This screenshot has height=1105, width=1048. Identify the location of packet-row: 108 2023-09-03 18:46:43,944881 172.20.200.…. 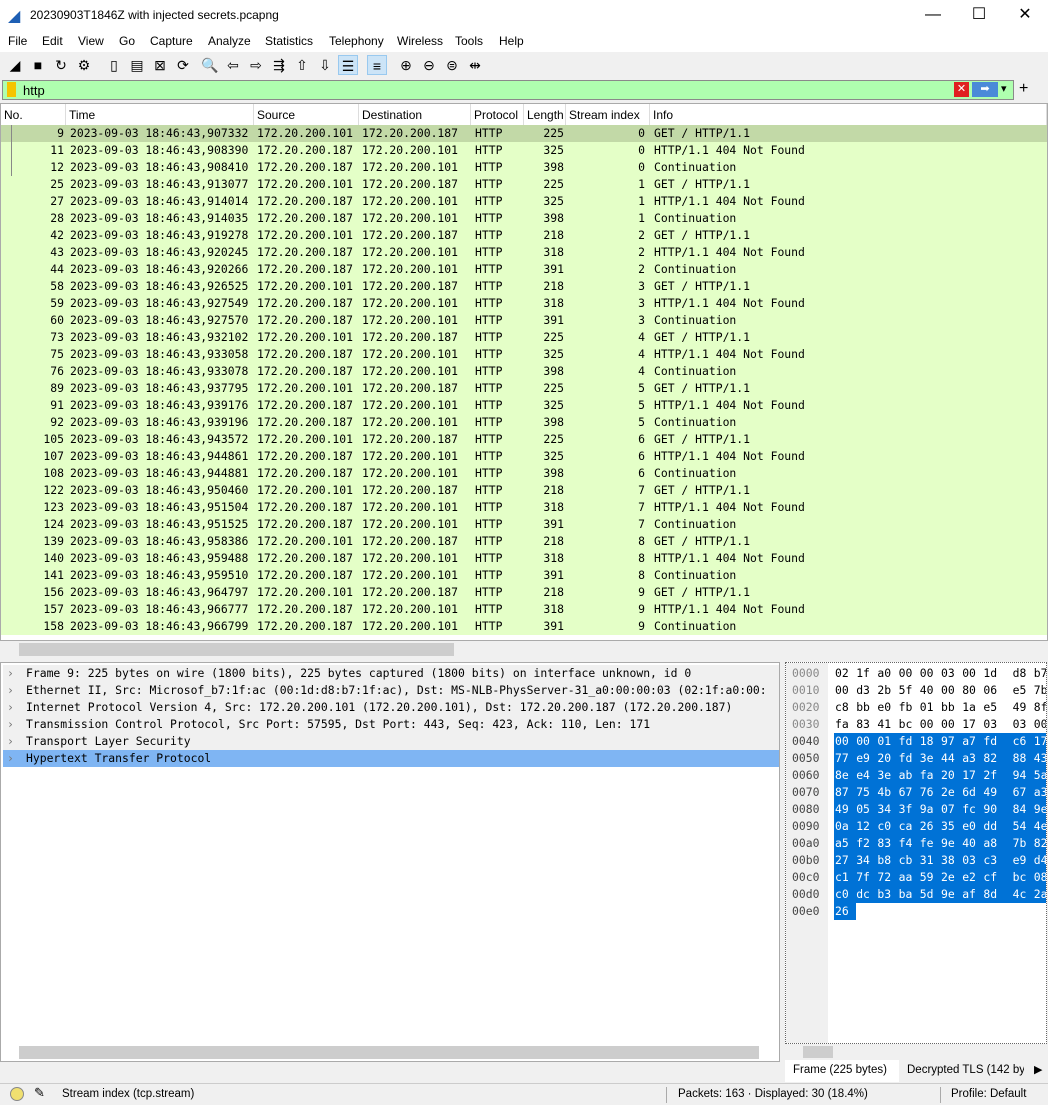
(524, 473).